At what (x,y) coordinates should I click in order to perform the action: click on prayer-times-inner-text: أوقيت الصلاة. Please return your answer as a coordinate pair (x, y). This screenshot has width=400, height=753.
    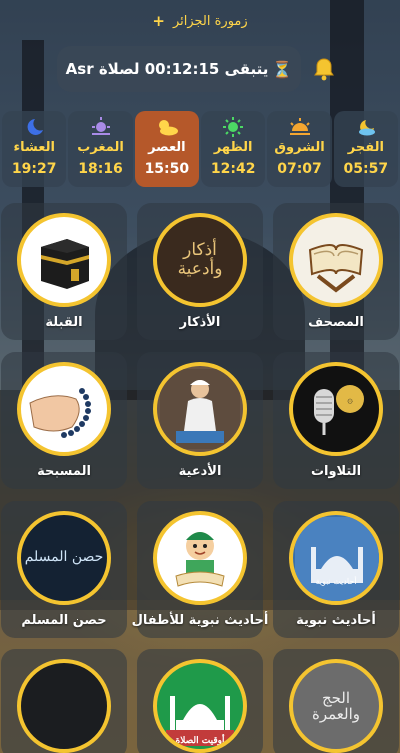
    Looking at the image, I should click on (200, 741).